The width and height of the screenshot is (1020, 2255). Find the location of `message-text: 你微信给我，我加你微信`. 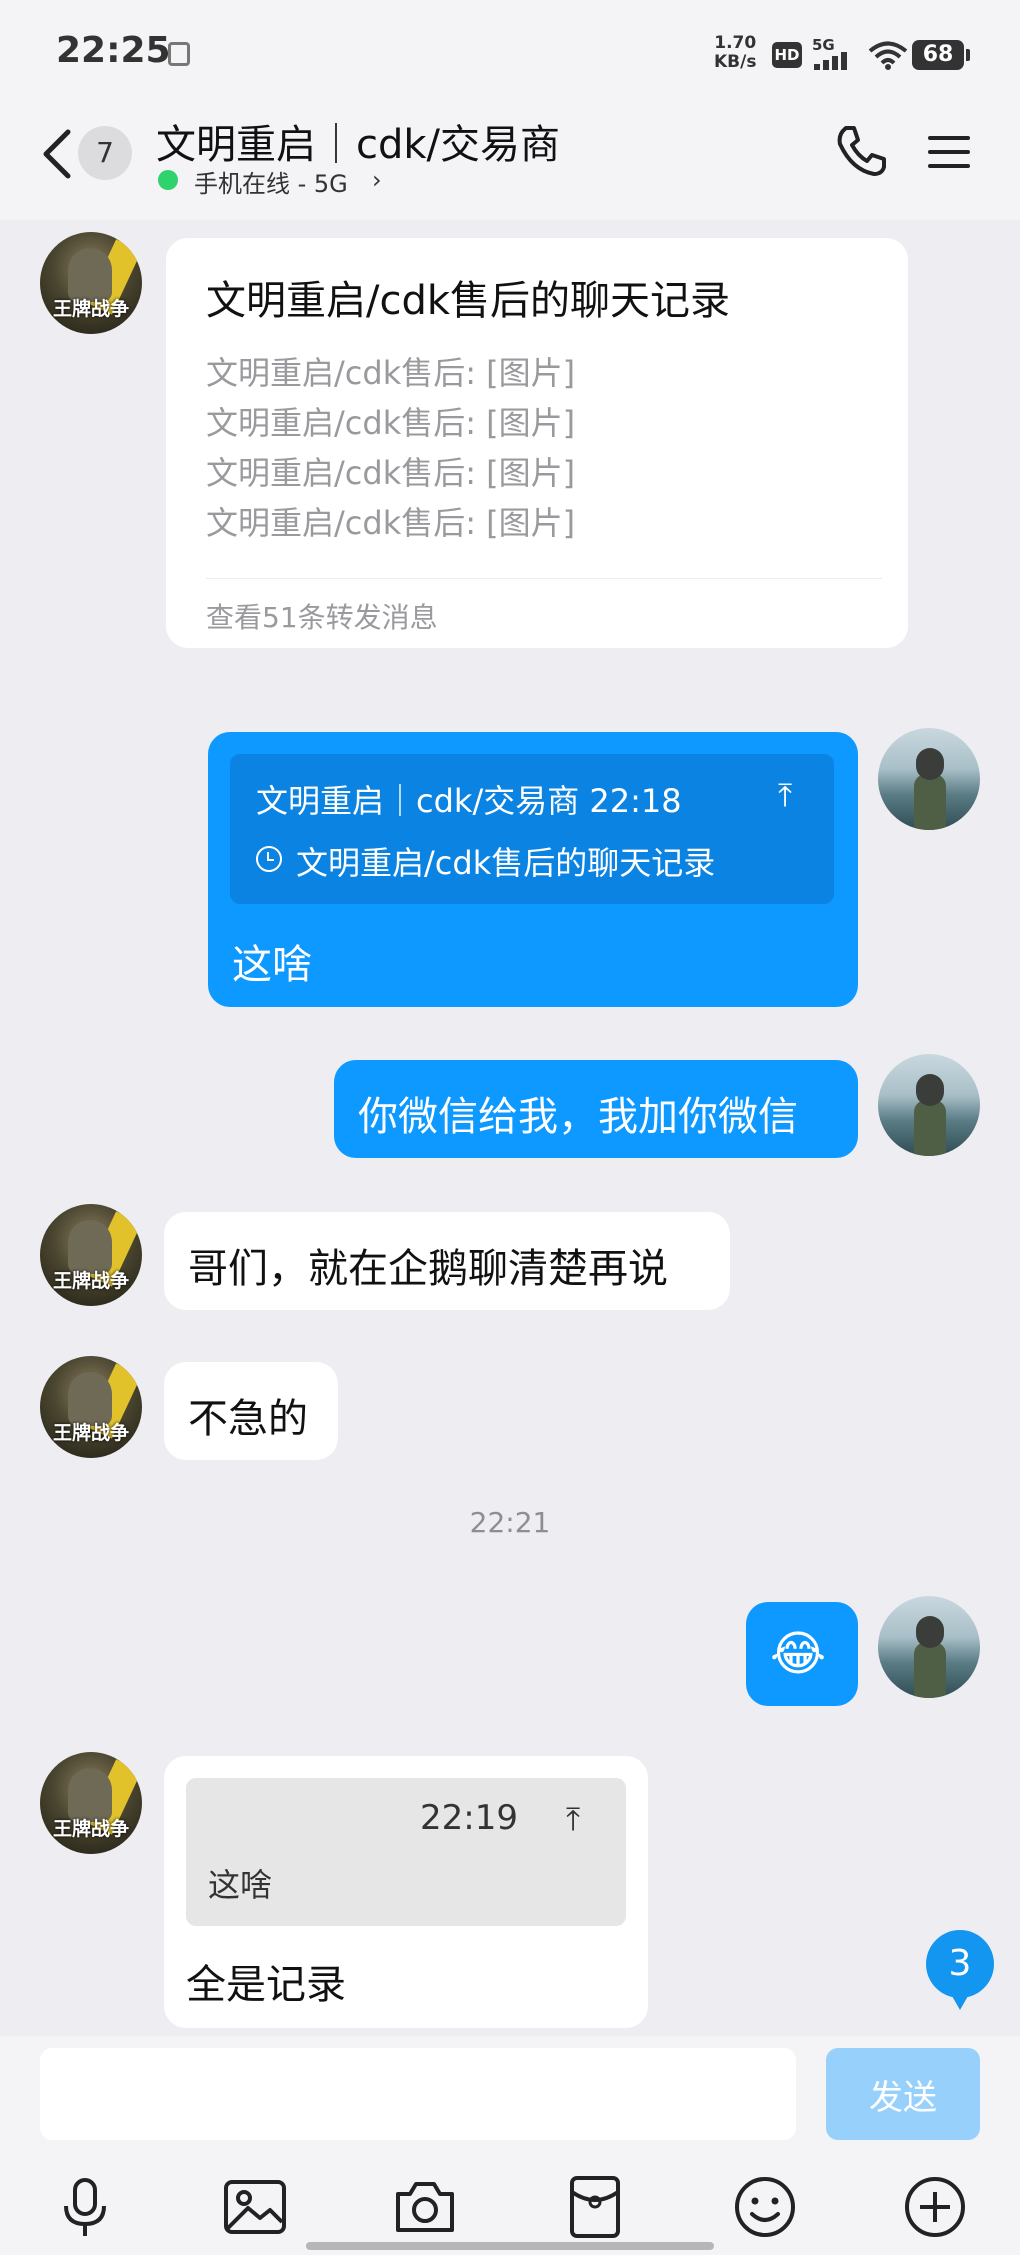

message-text: 你微信给我，我加你微信 is located at coordinates (578, 1117).